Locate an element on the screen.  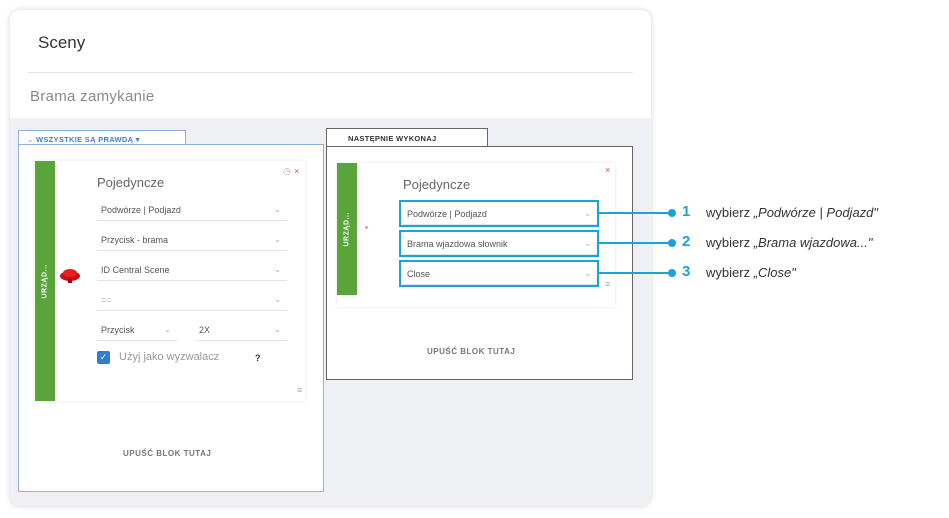
scene-name-field: Brama zamykanie is located at coordinates (92, 96).